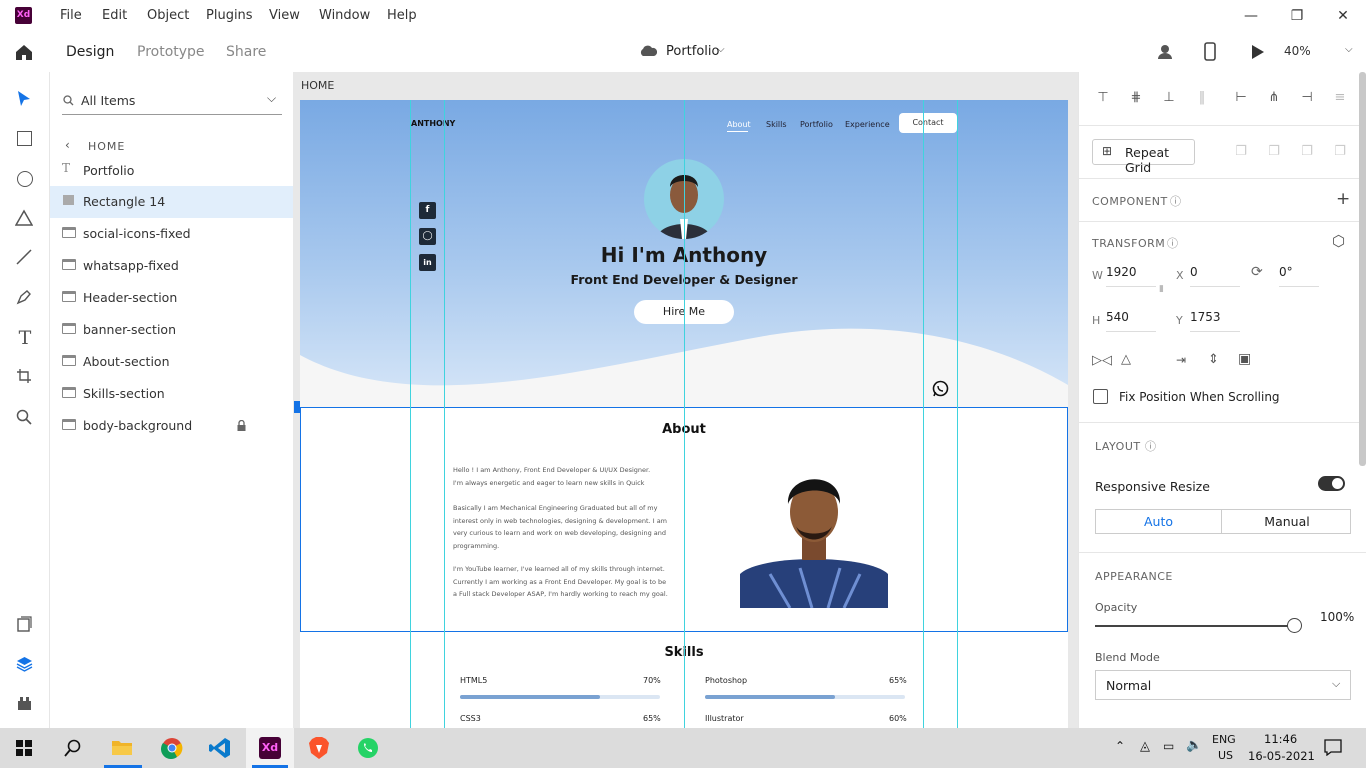 The height and width of the screenshot is (768, 1366). What do you see at coordinates (1225, 755) in the screenshot?
I see `language-region: US` at bounding box center [1225, 755].